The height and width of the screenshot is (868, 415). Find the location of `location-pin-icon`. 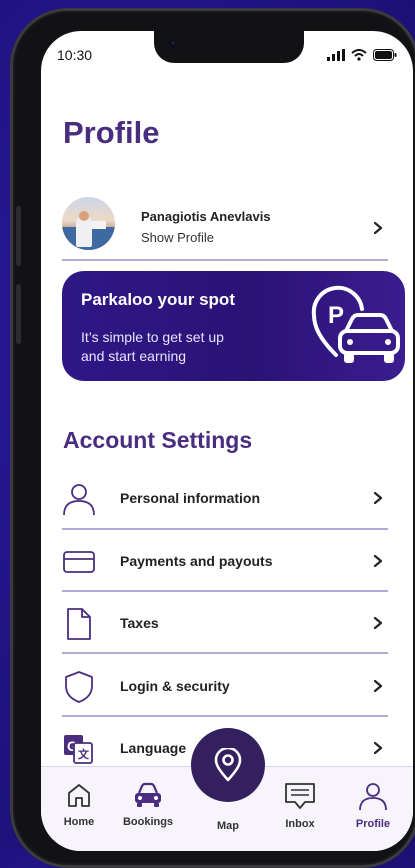

location-pin-icon is located at coordinates (228, 765).